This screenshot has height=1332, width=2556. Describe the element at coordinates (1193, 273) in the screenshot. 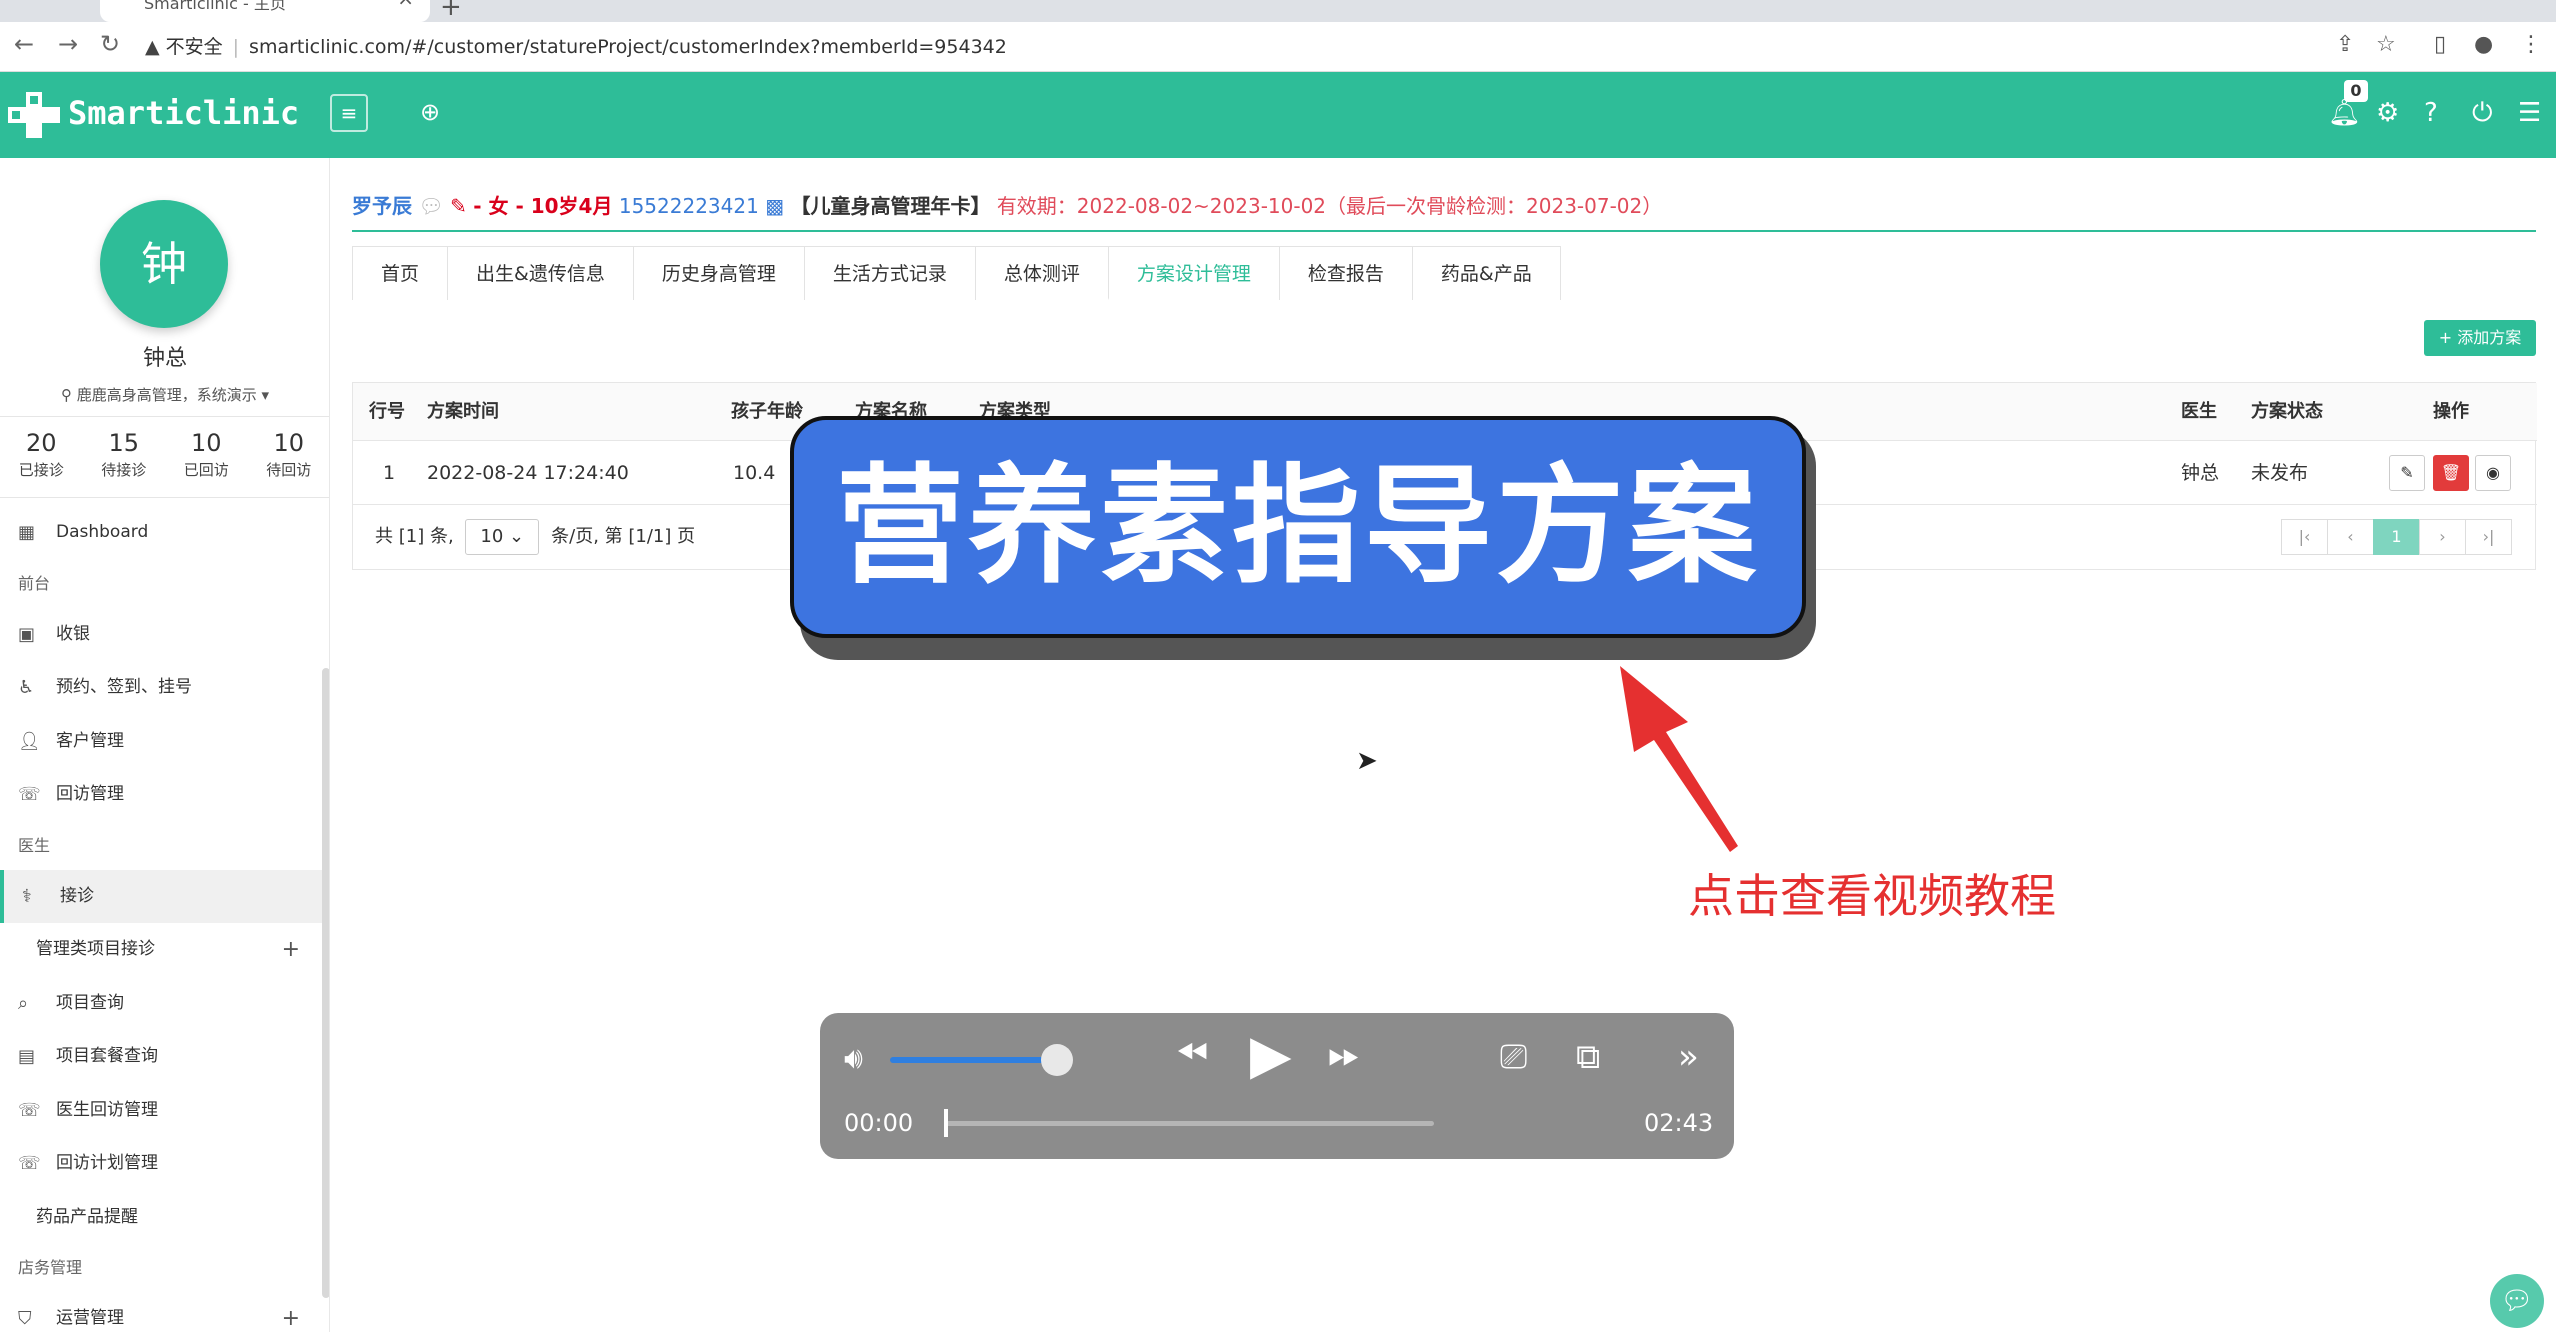

I see `tab-plan-design: 方案设计管理` at that location.